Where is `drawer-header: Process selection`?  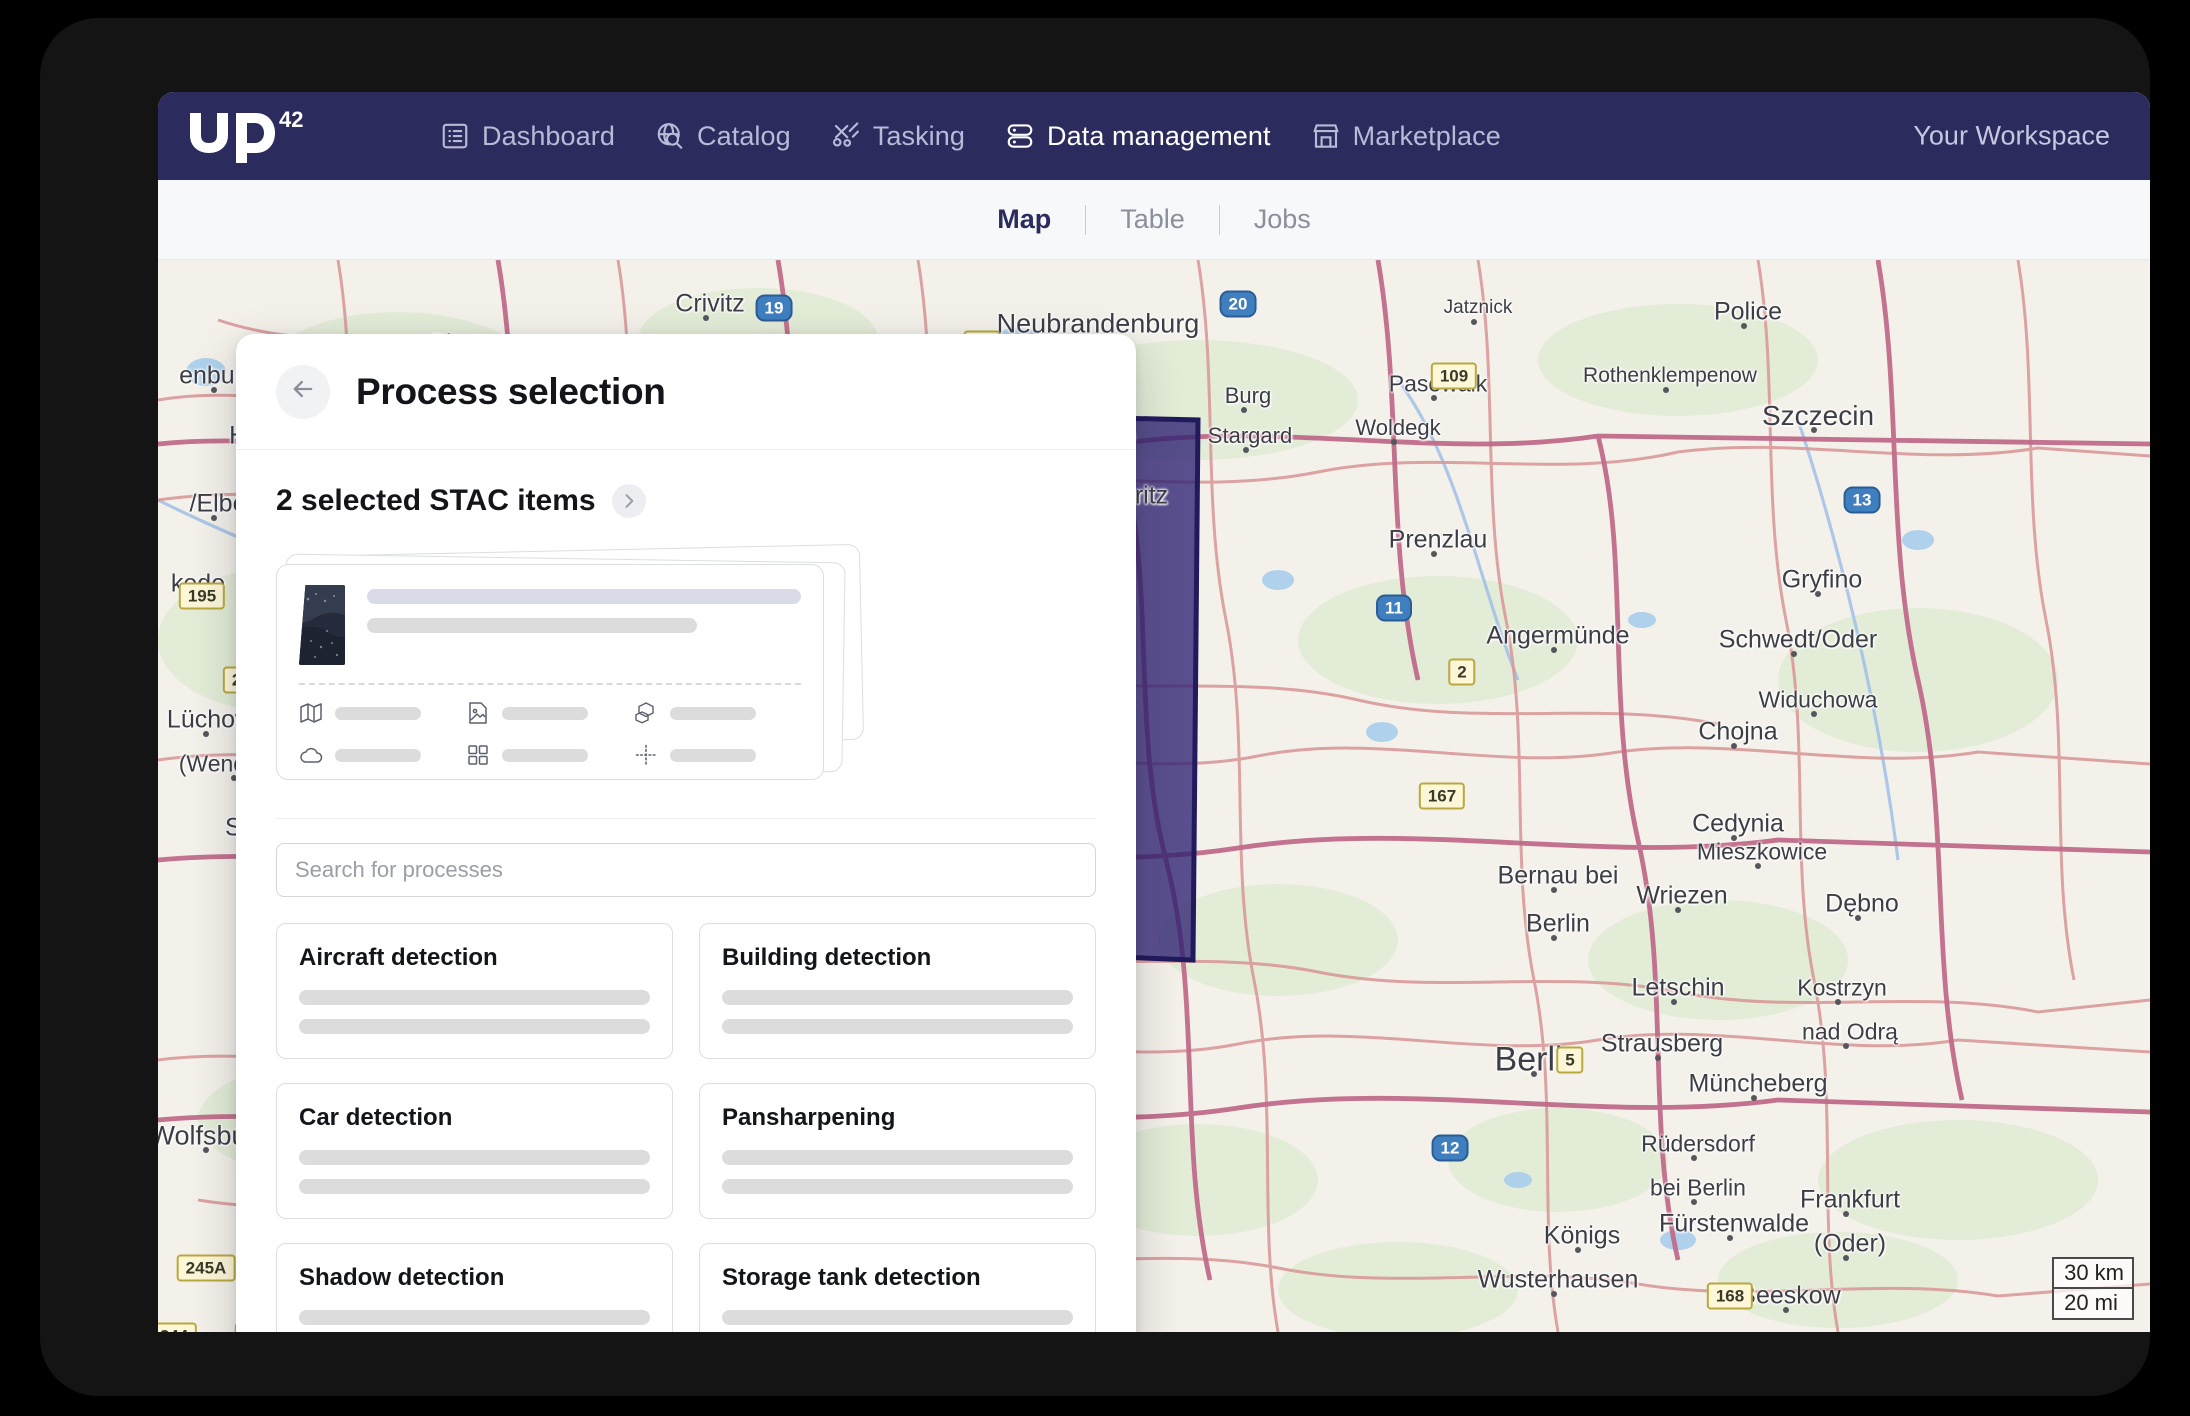 drawer-header: Process selection is located at coordinates (686, 392).